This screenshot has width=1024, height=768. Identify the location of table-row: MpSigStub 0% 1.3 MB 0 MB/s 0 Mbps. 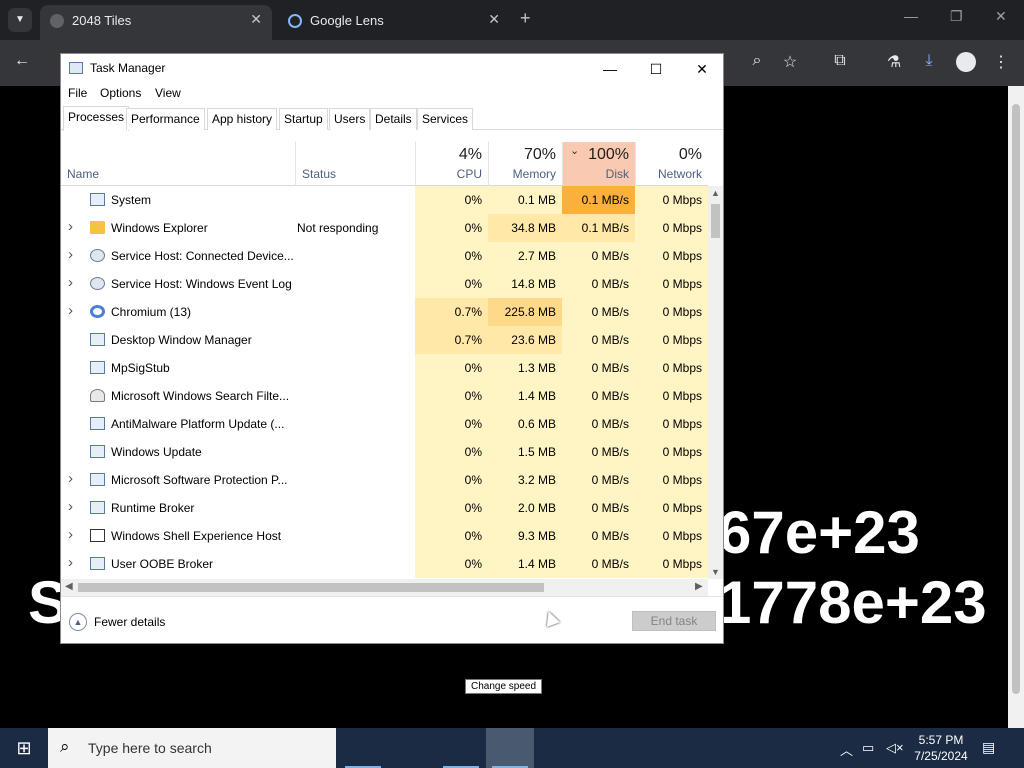
(384, 368).